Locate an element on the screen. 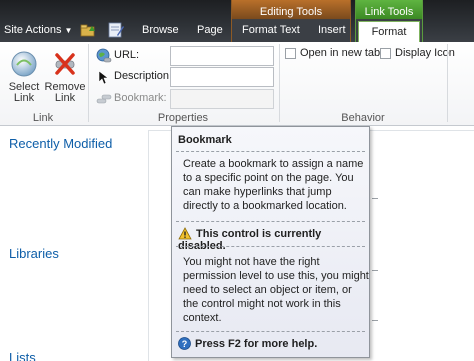  tooltip-help-text: Press F2 for more help. is located at coordinates (256, 344).